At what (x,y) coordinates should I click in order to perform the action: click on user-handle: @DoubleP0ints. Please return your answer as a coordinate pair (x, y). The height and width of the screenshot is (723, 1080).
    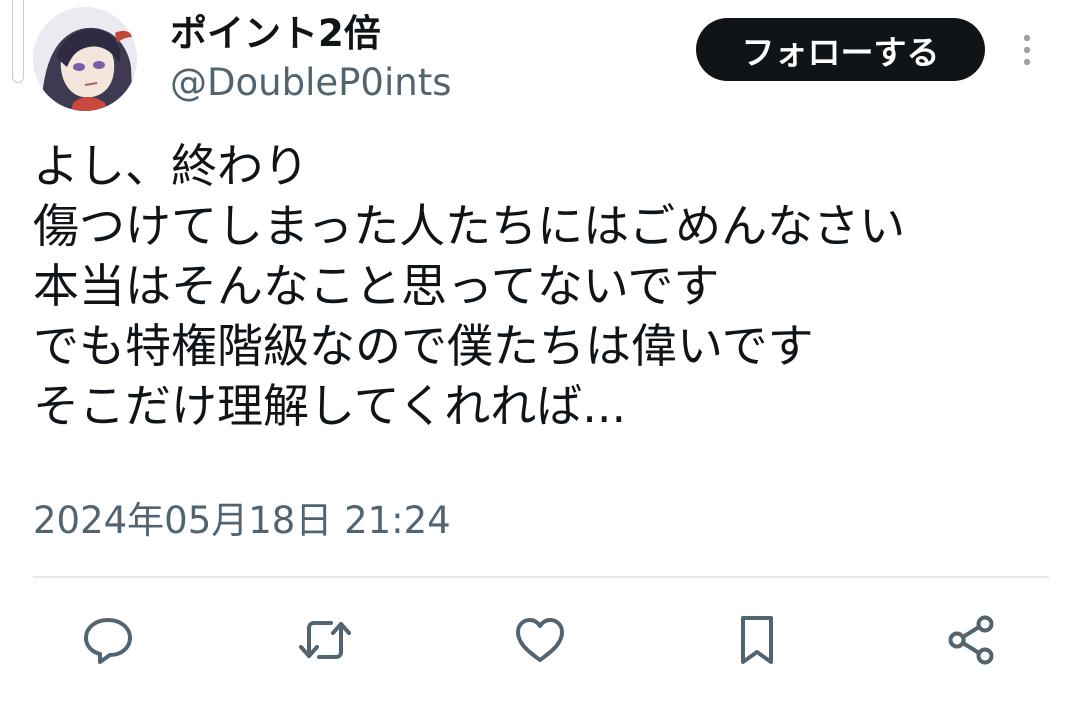
    Looking at the image, I should click on (310, 83).